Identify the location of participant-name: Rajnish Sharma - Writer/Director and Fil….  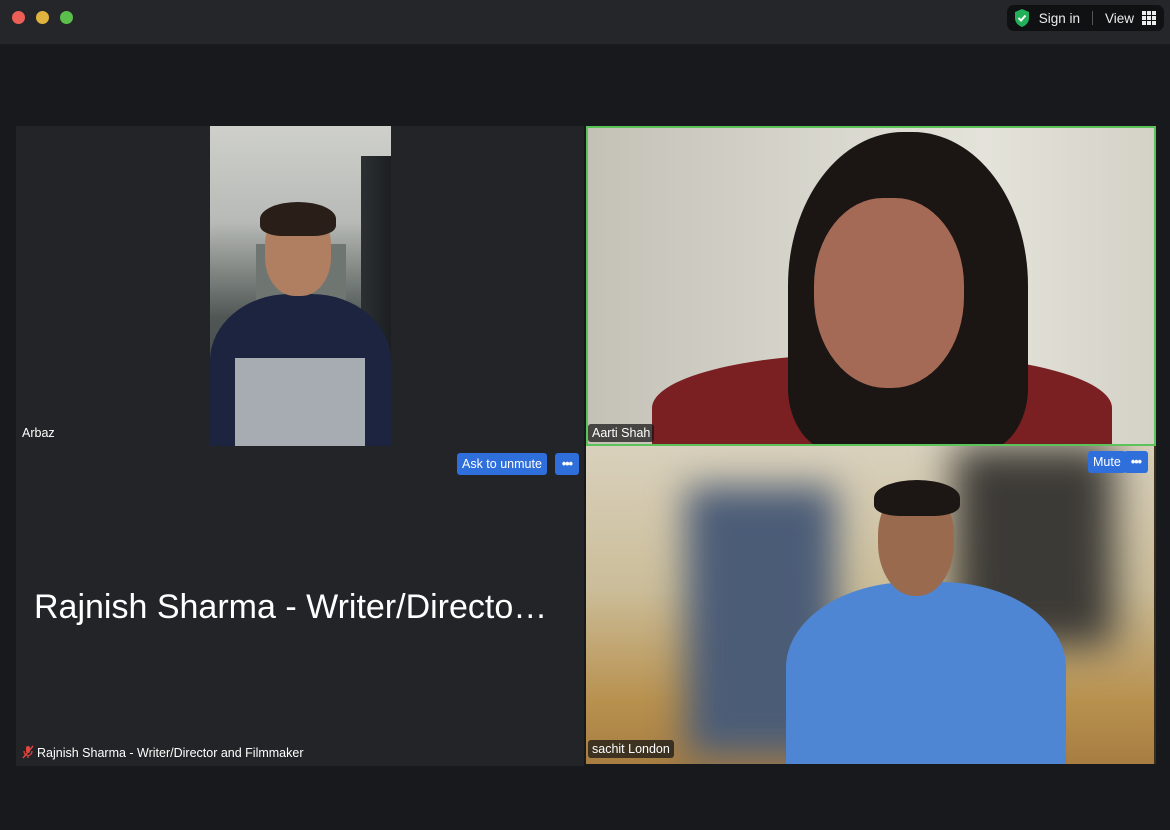
(170, 753).